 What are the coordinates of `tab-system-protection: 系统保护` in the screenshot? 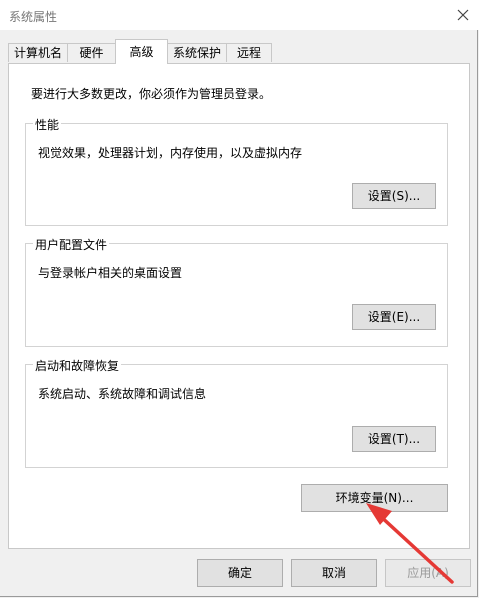 It's located at (197, 52).